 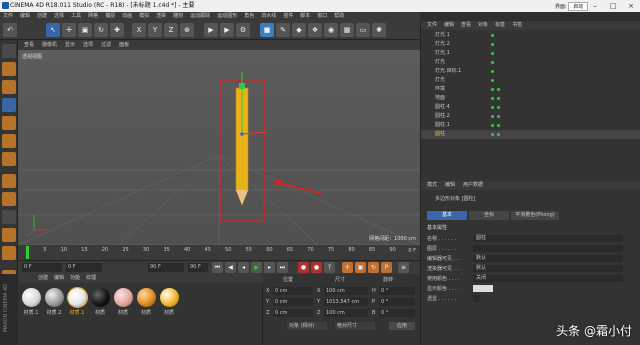 What do you see at coordinates (9, 87) in the screenshot?
I see `workplane-icon` at bounding box center [9, 87].